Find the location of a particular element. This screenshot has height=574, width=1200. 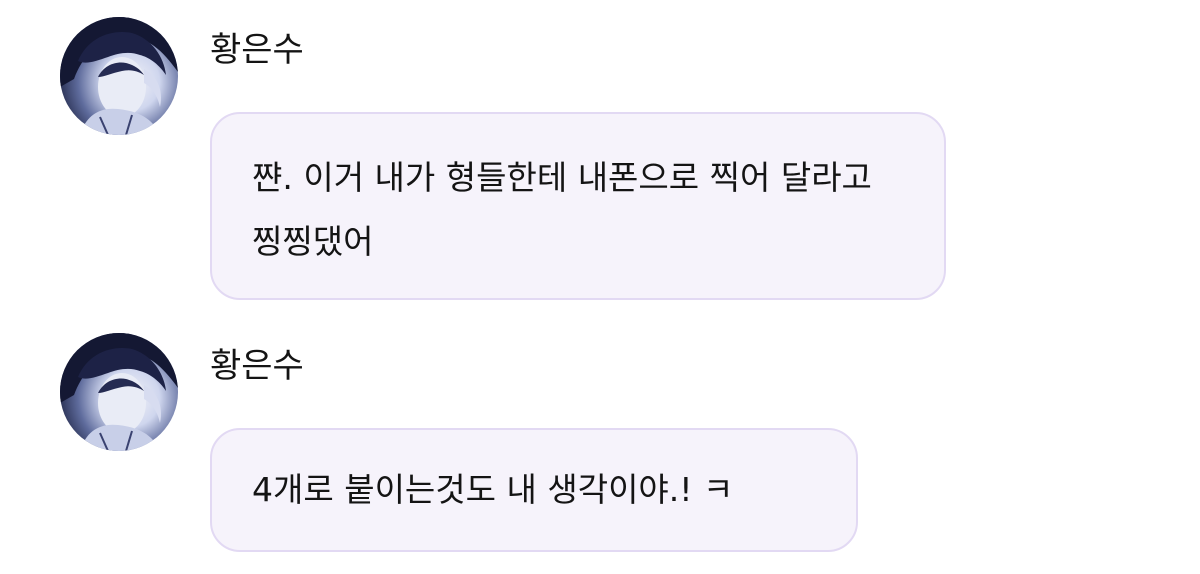

message-text: 4개로 붙이는것도 내 생각이야.! ㅋ is located at coordinates (493, 489).